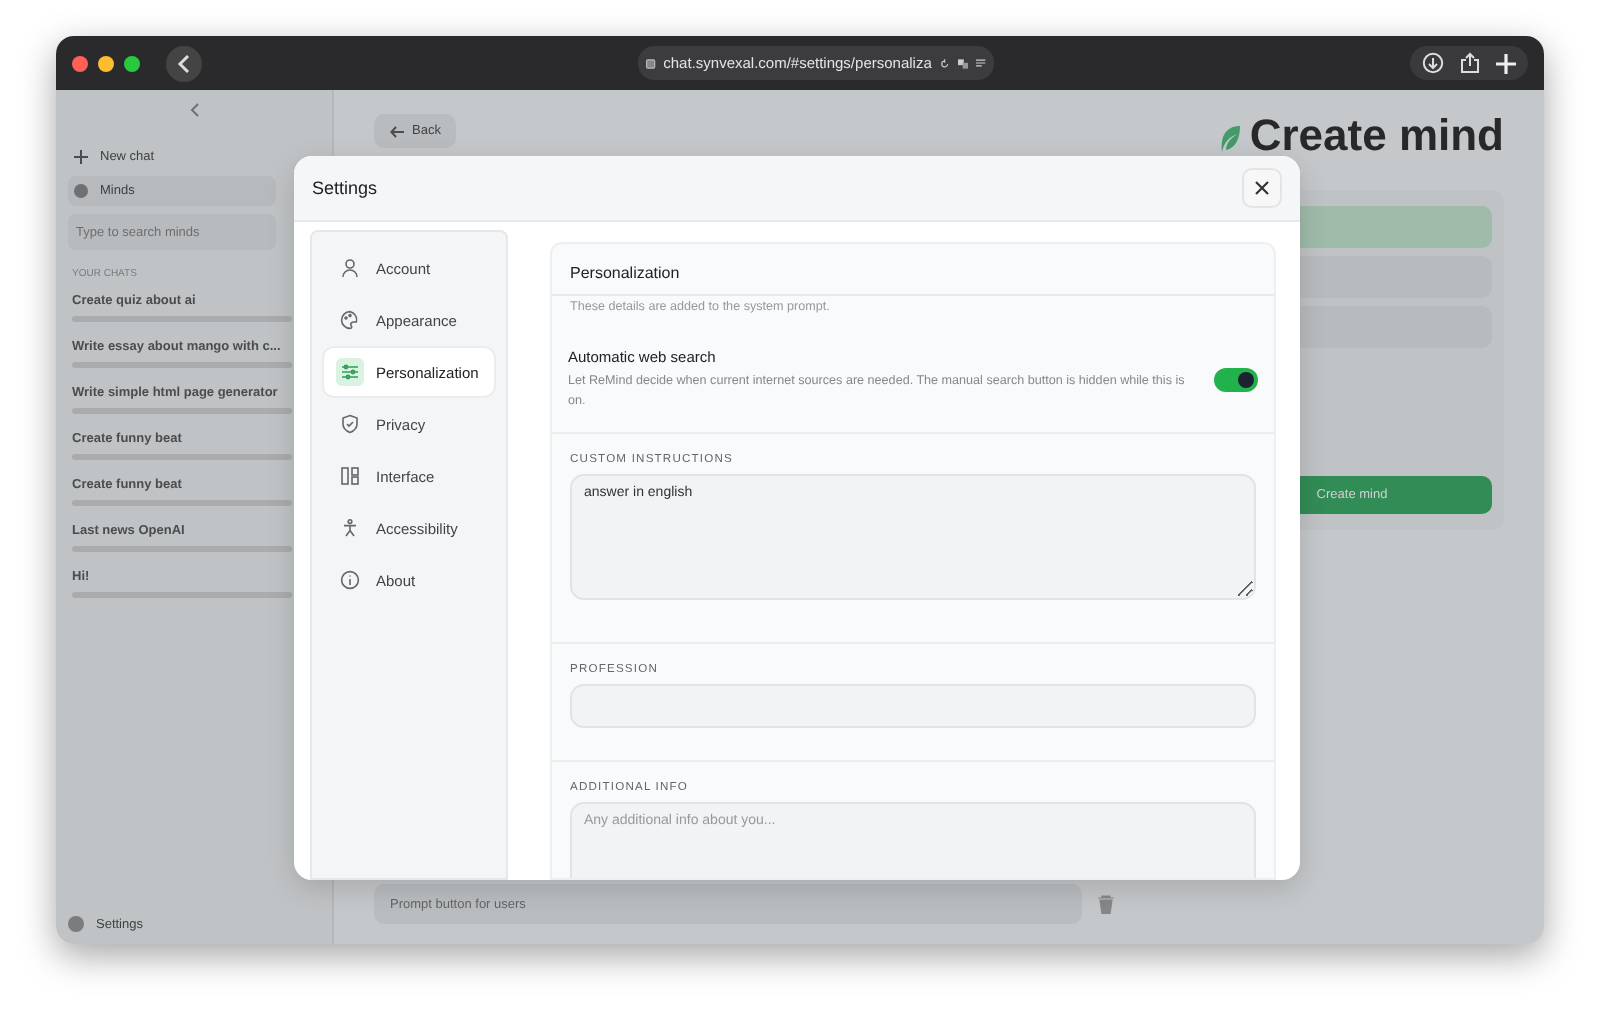 The height and width of the screenshot is (1020, 1600). Describe the element at coordinates (81, 157) in the screenshot. I see `plus-icon` at that location.